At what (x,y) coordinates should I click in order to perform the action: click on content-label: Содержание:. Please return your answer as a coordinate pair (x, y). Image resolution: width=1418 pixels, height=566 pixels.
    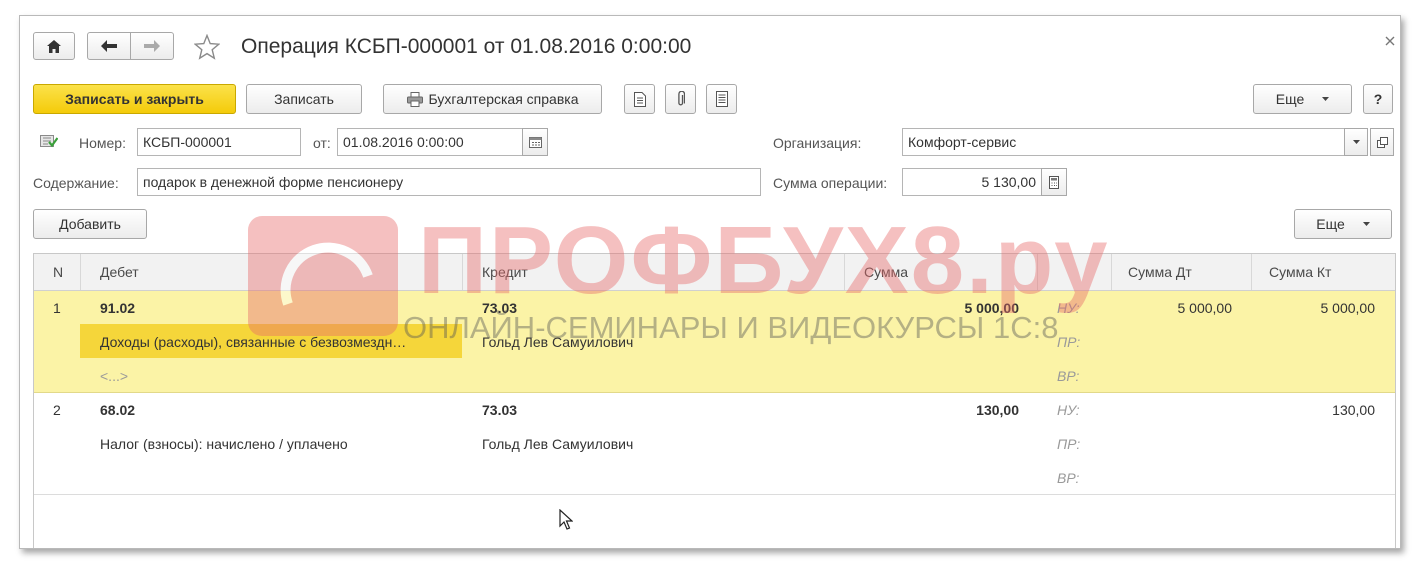
    Looking at the image, I should click on (76, 183).